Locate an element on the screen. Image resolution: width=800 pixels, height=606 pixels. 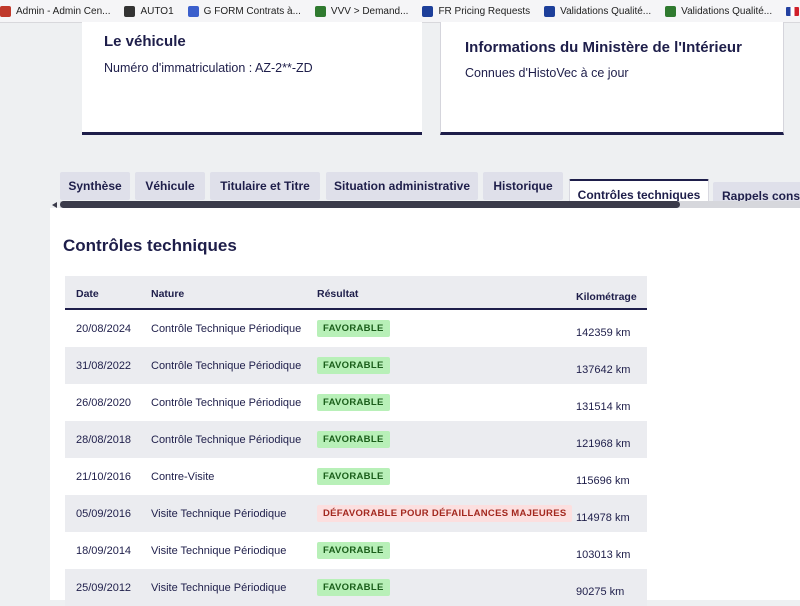
bookmark-item: FR Pricing Requests is located at coordinates (476, 11).